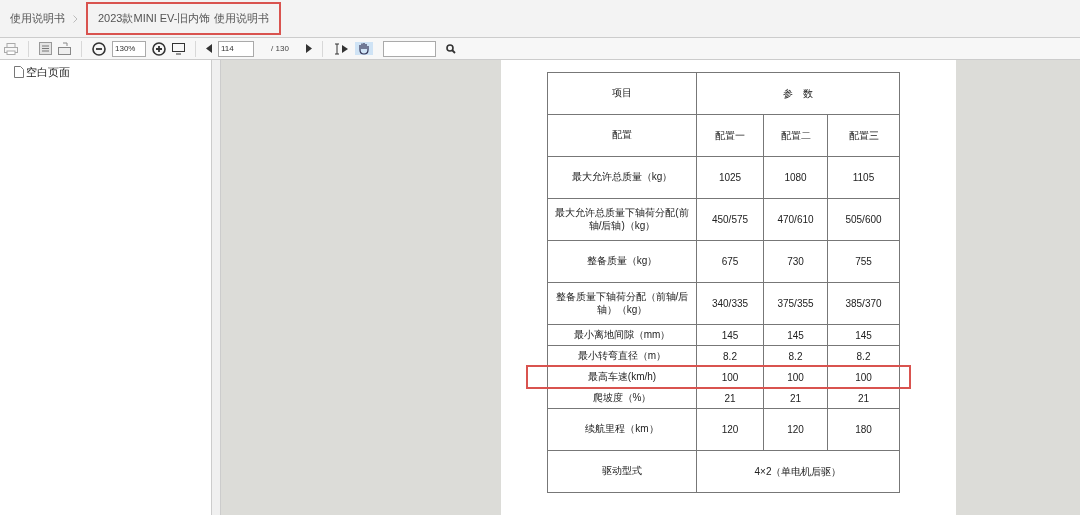  What do you see at coordinates (730, 261) in the screenshot?
I see `table-cell: 675` at bounding box center [730, 261].